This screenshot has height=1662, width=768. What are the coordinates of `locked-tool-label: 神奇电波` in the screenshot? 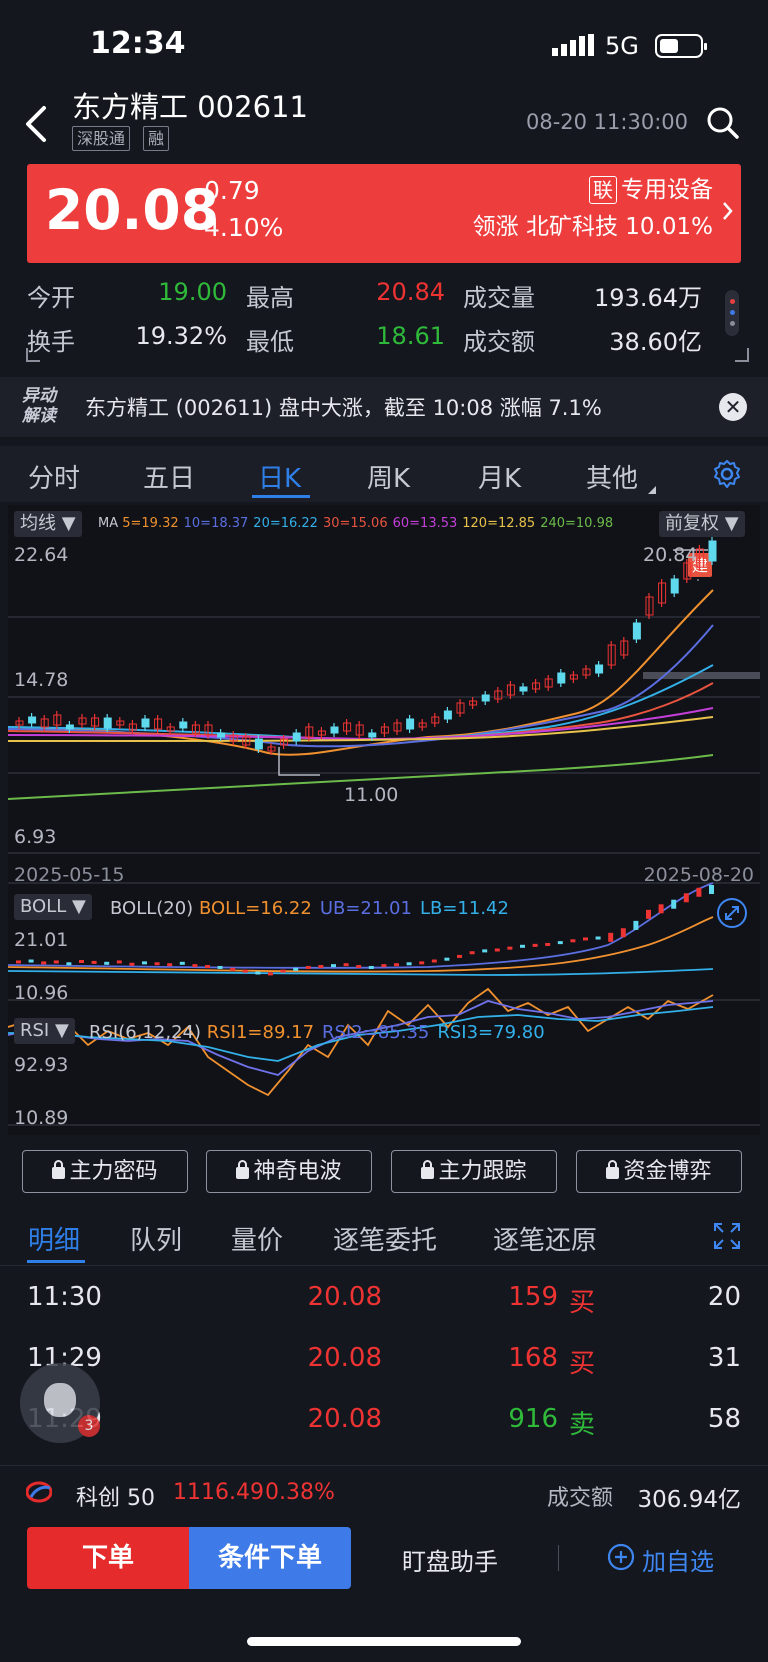 It's located at (297, 1171).